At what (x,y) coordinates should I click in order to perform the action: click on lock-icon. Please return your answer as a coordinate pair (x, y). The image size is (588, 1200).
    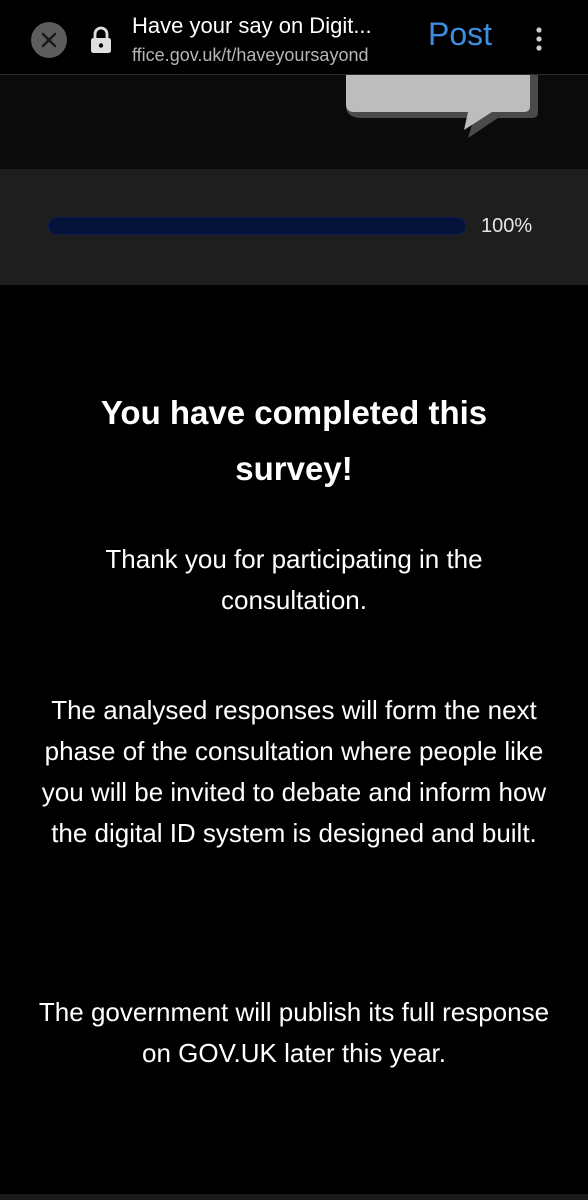
    Looking at the image, I should click on (101, 39).